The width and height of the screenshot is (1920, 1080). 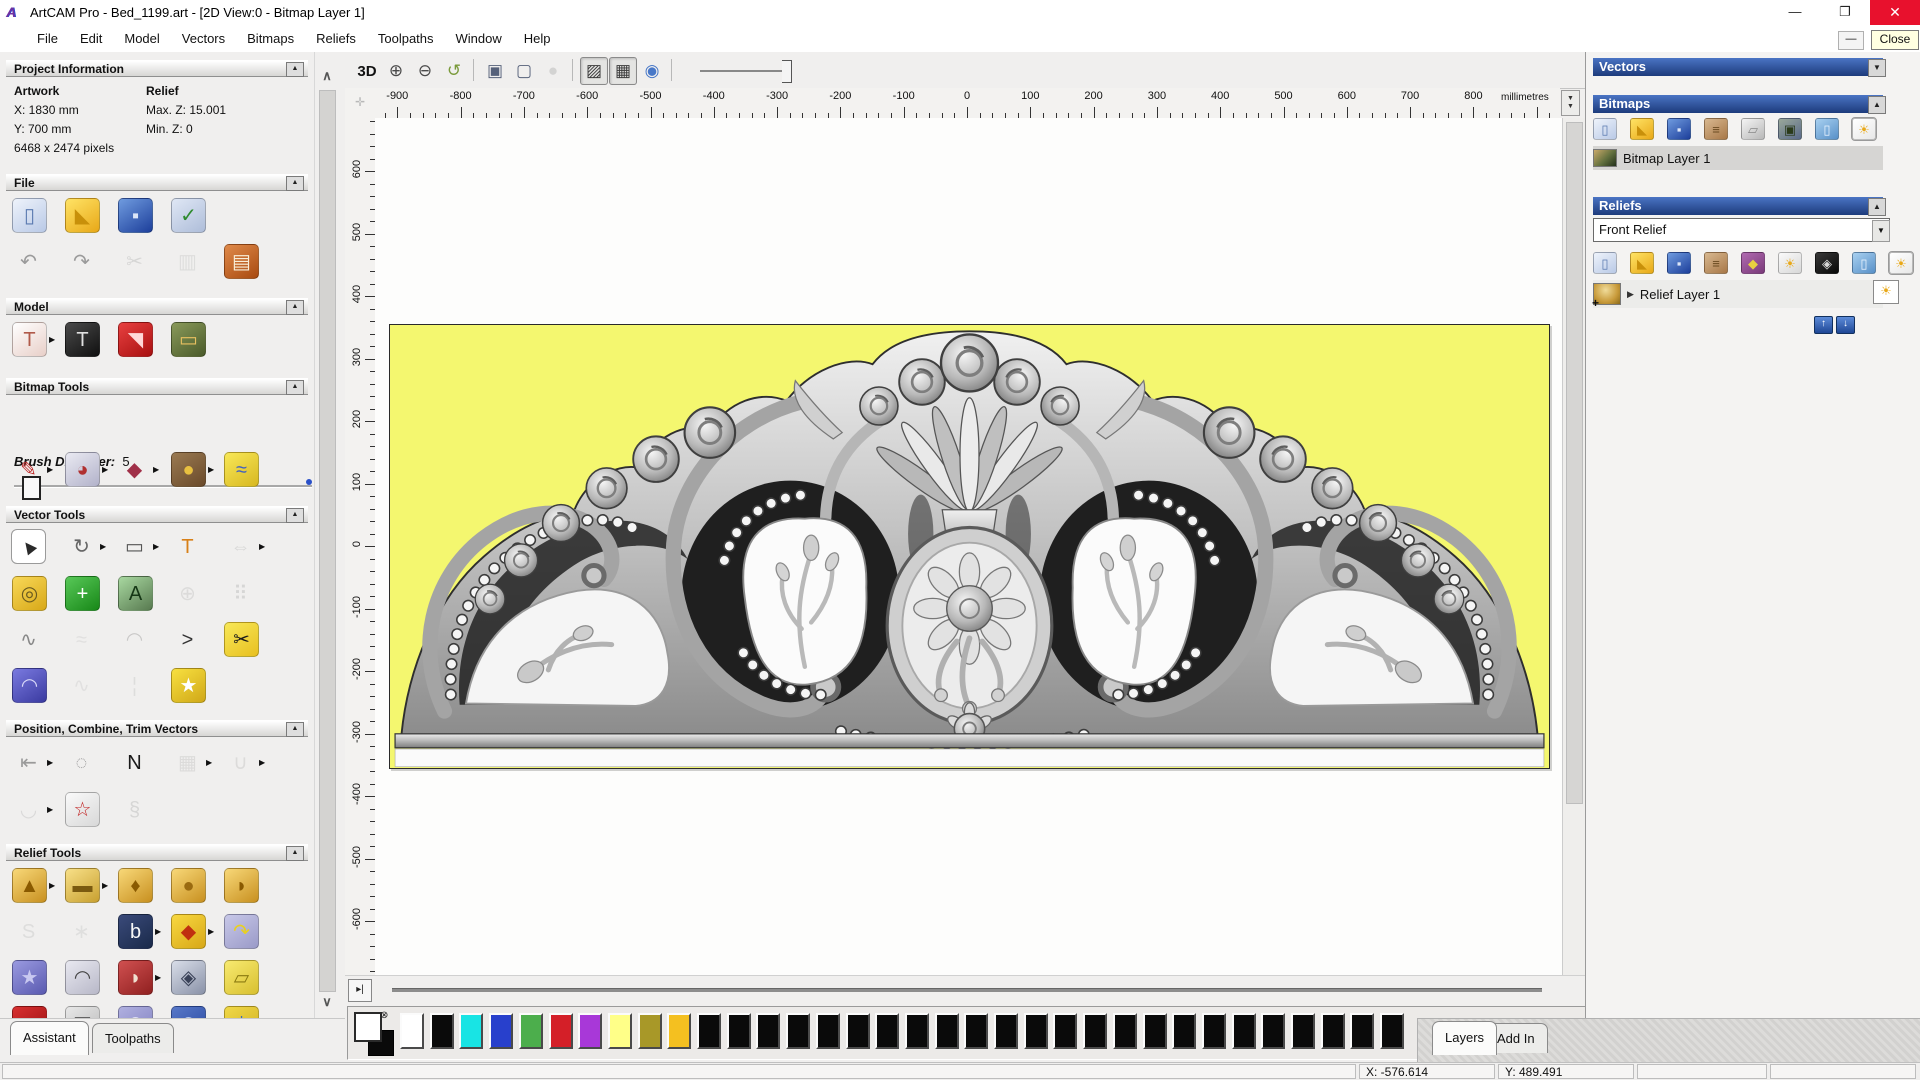 What do you see at coordinates (188, 469) in the screenshot?
I see `palette-icon: ●` at bounding box center [188, 469].